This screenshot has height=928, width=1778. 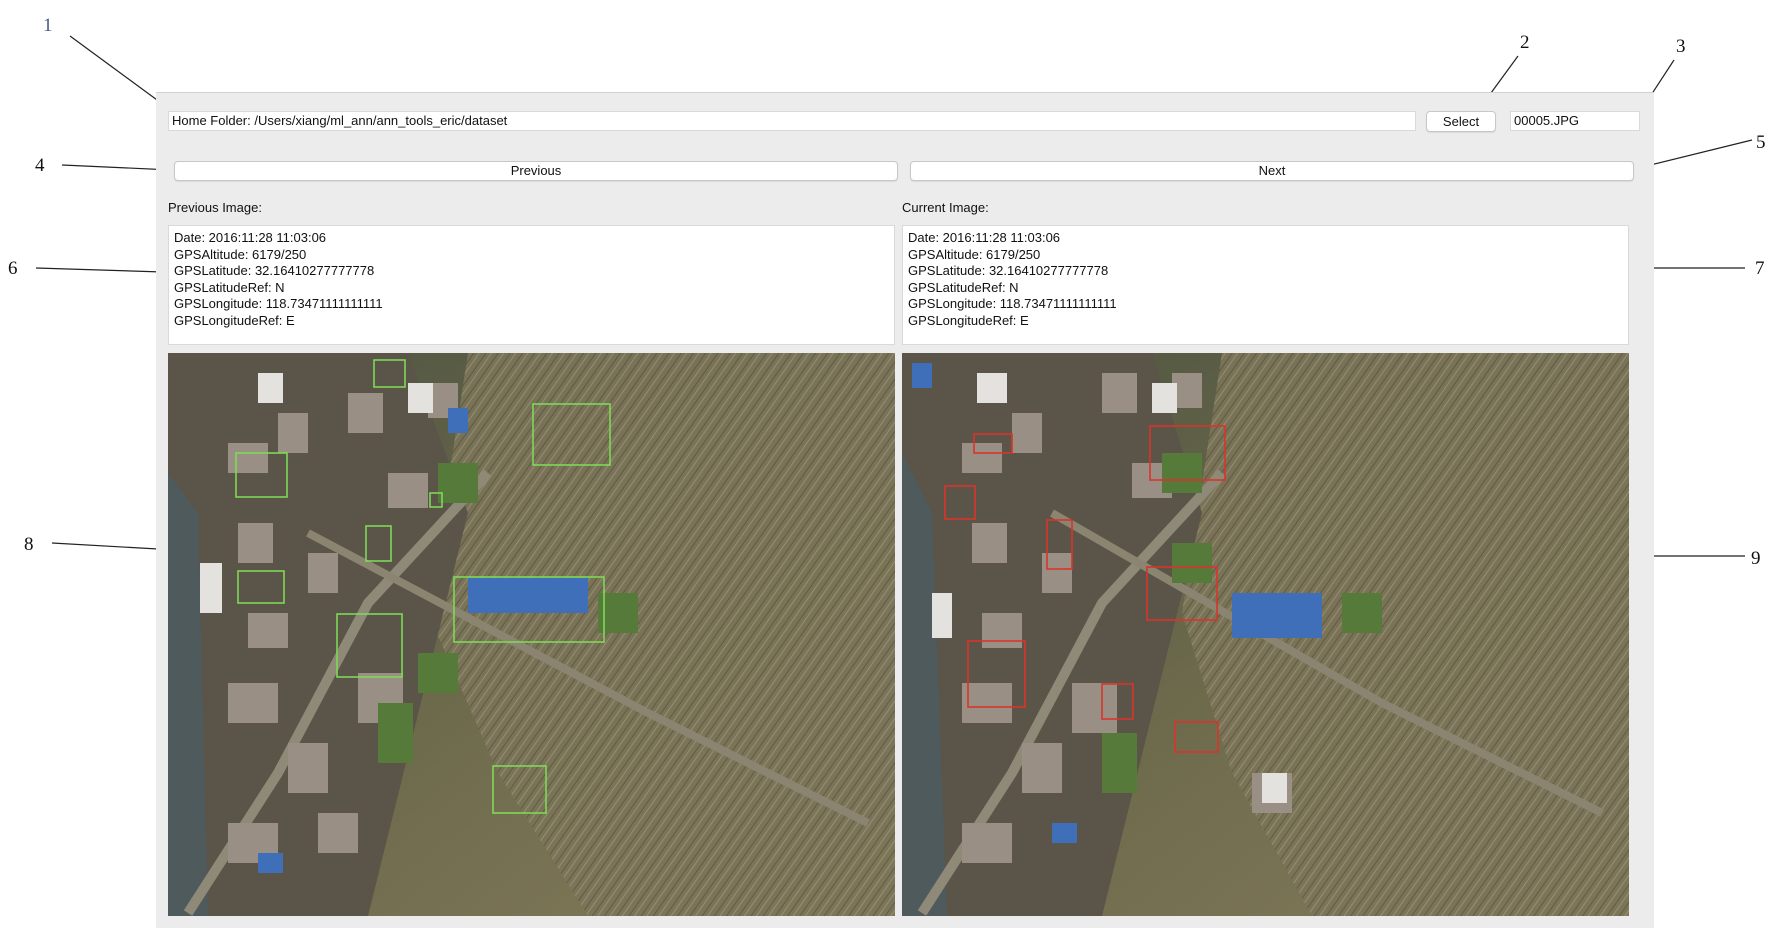 What do you see at coordinates (974, 254) in the screenshot?
I see `current-gps-altitude: GPSAltitude: 6179/250` at bounding box center [974, 254].